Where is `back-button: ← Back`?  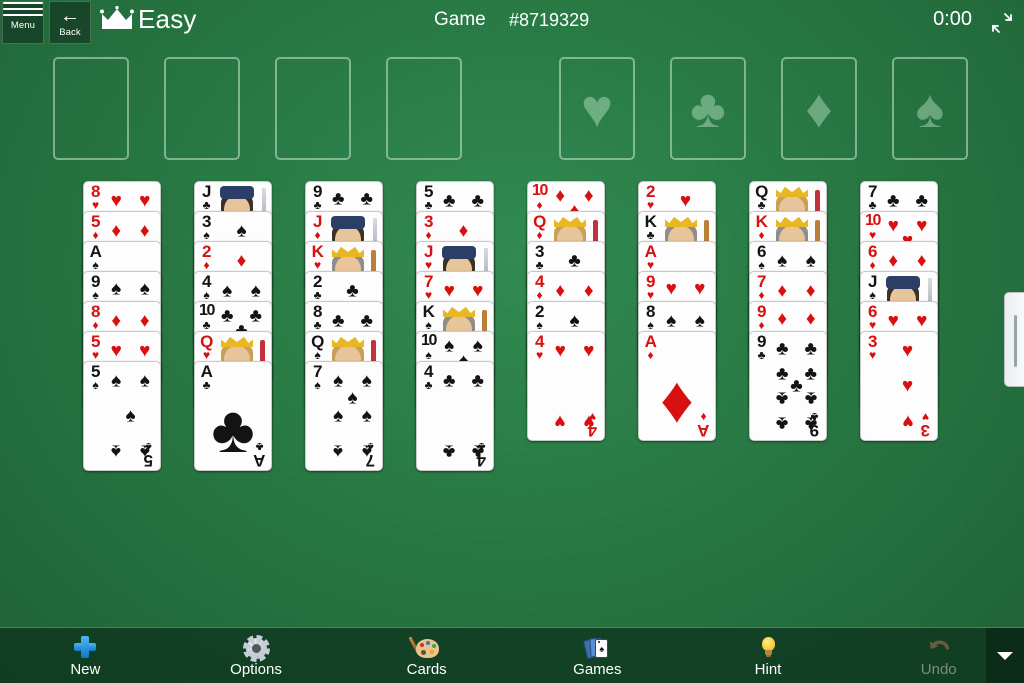 back-button: ← Back is located at coordinates (70, 22).